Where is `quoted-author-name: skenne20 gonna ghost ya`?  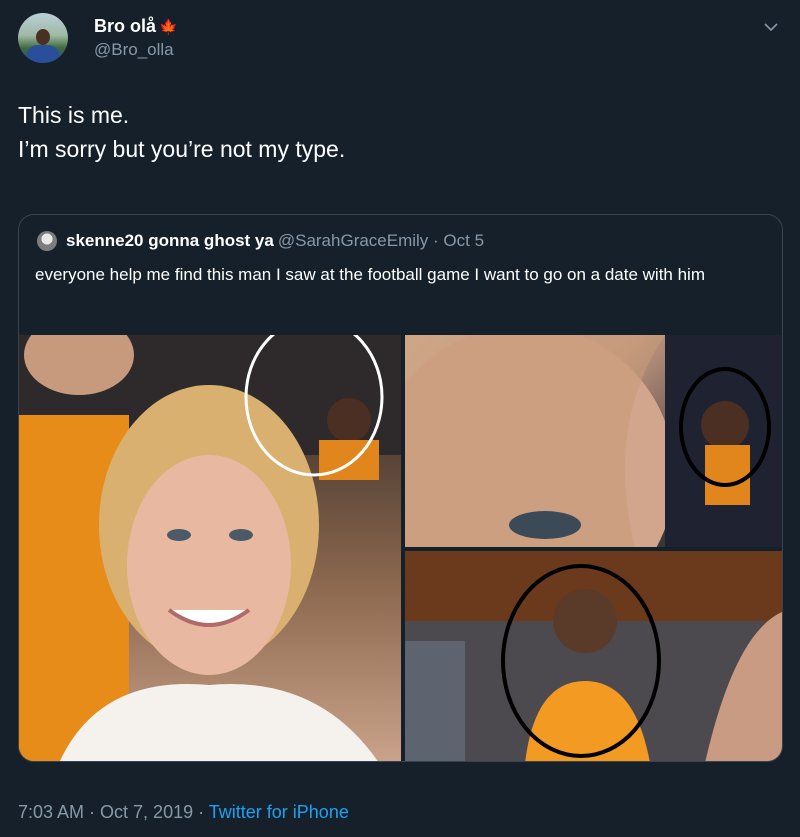
quoted-author-name: skenne20 gonna ghost ya is located at coordinates (170, 240).